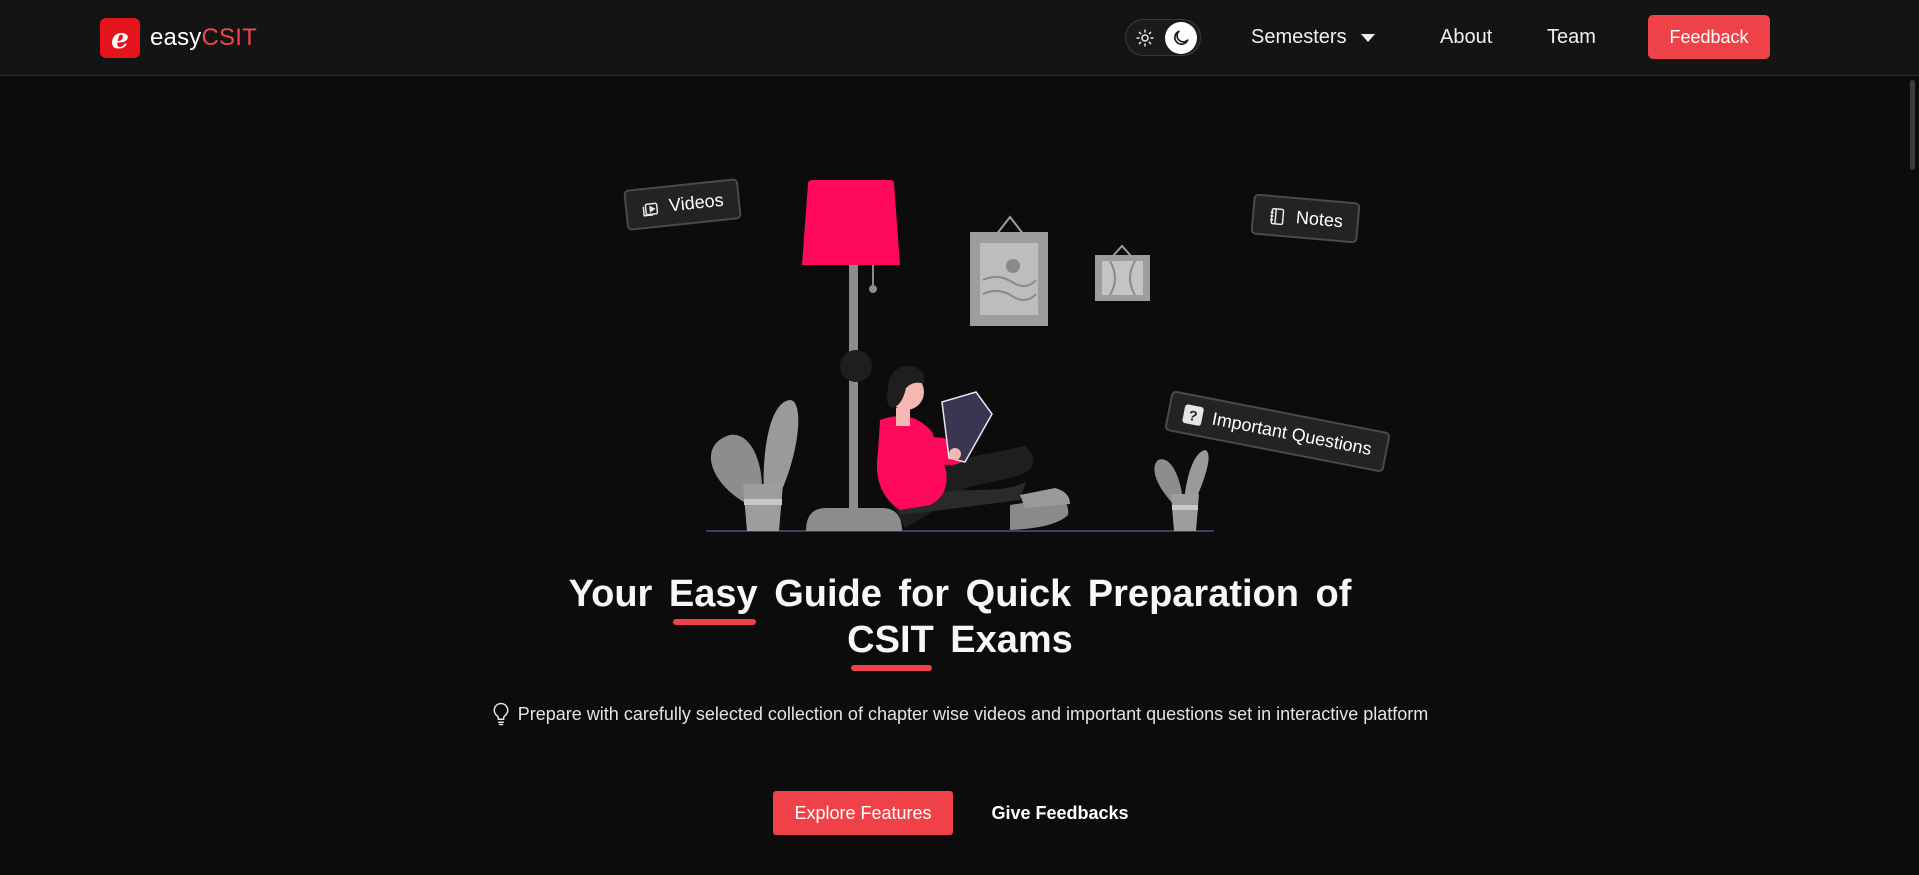  What do you see at coordinates (1193, 415) in the screenshot?
I see `question-mark-icon: ?` at bounding box center [1193, 415].